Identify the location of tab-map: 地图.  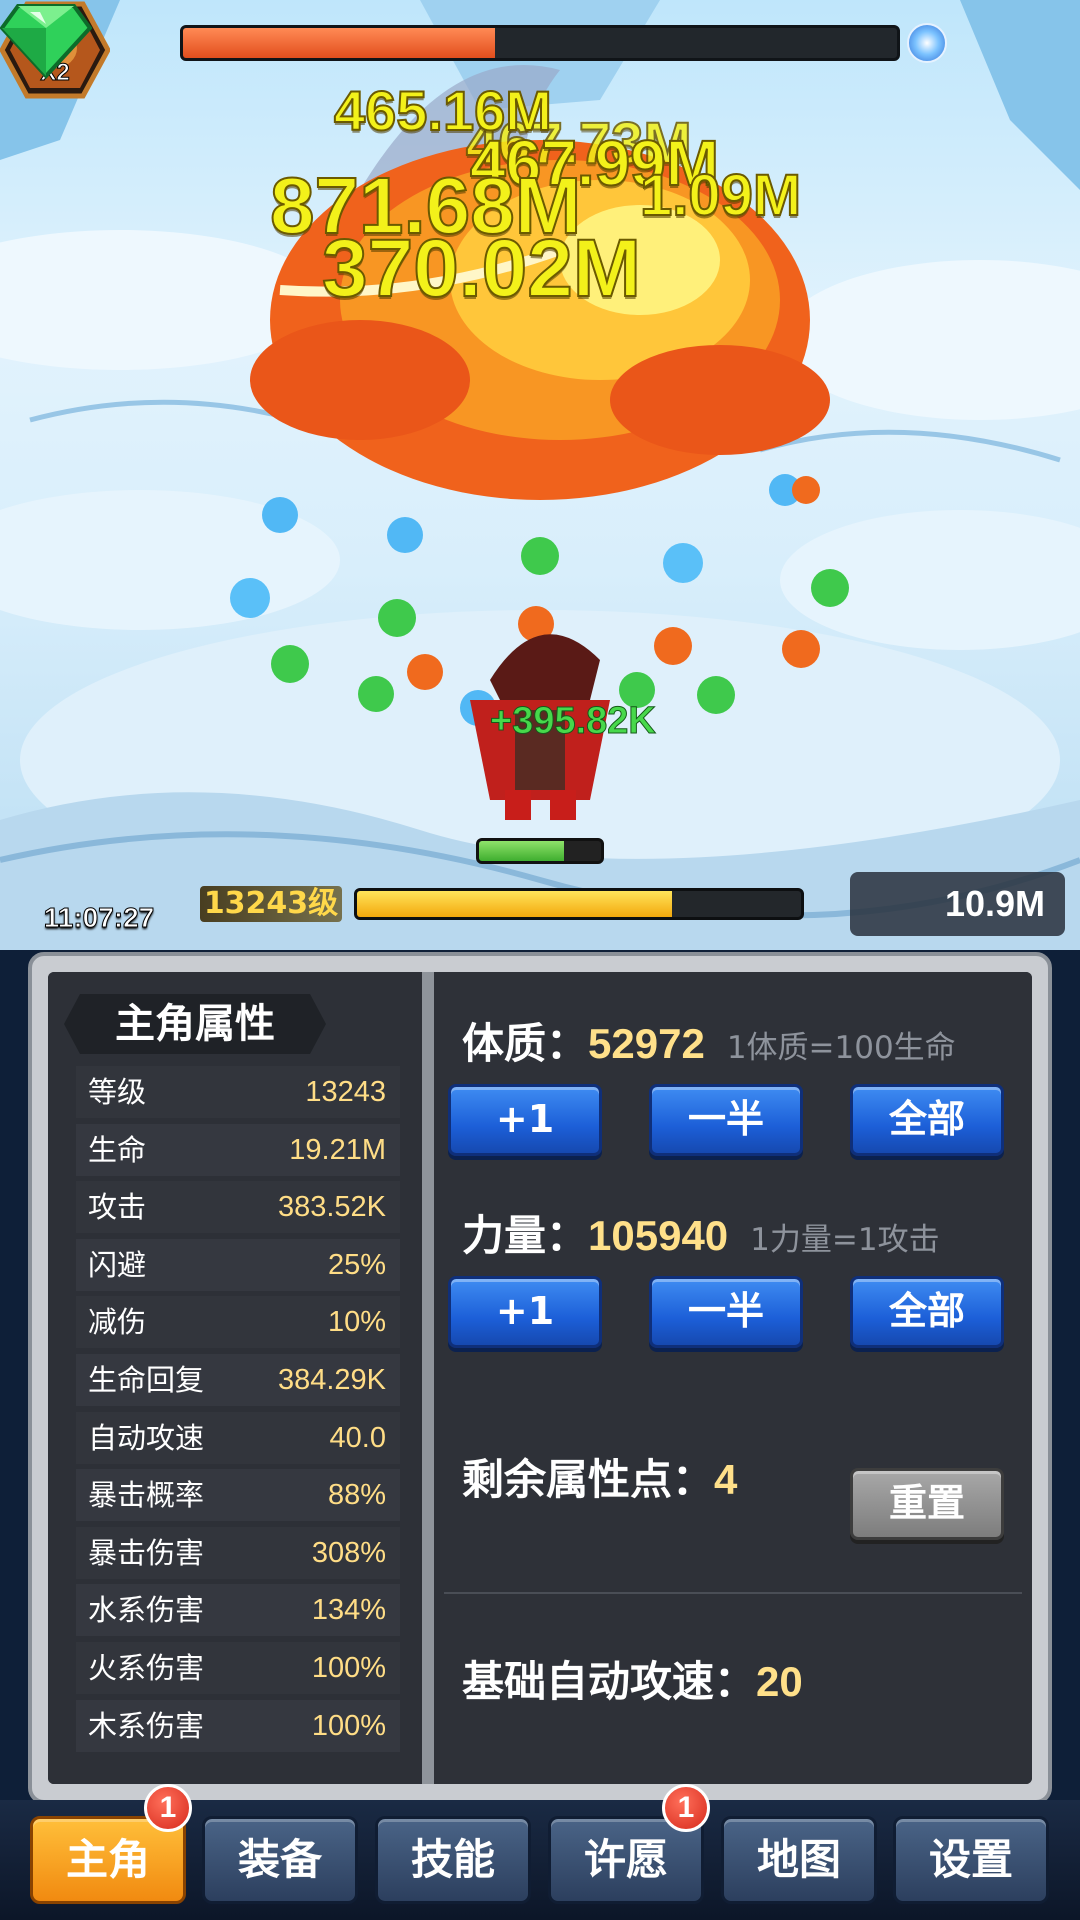
(799, 1860).